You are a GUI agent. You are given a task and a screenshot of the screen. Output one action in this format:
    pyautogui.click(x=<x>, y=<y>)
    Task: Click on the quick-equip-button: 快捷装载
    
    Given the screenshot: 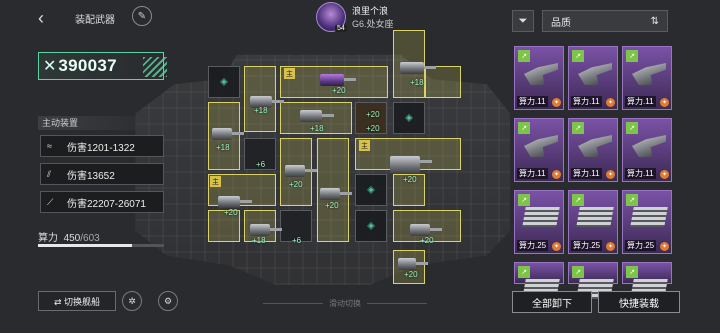 What is the action you would take?
    pyautogui.click(x=639, y=302)
    